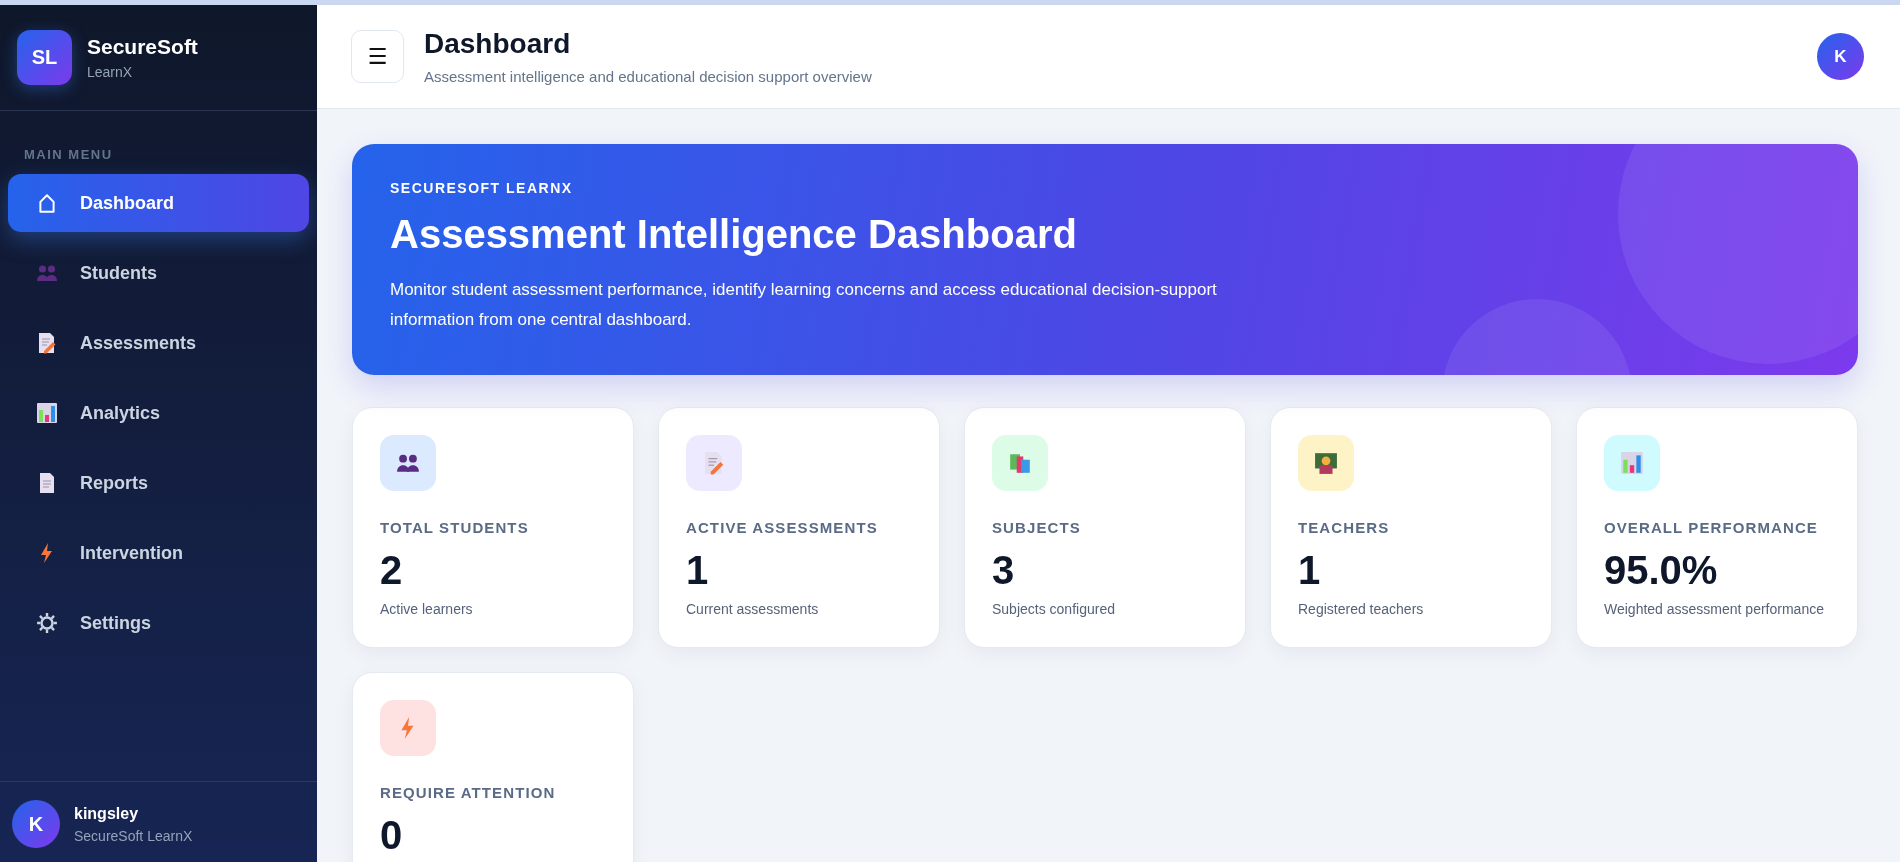 The width and height of the screenshot is (1900, 862). Describe the element at coordinates (158, 413) in the screenshot. I see `sidebar-item: Analytics` at that location.